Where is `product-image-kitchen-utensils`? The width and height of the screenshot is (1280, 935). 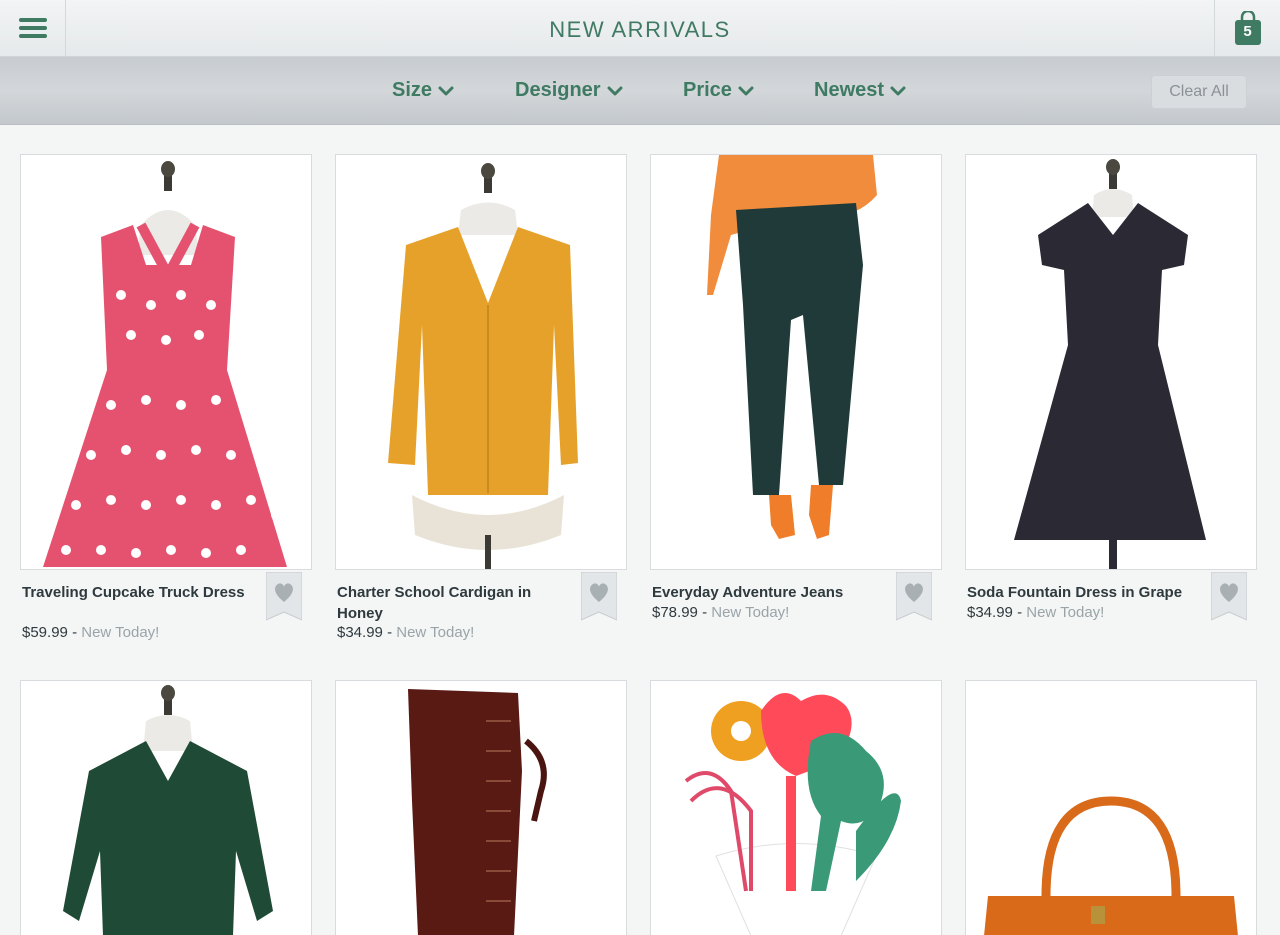
product-image-kitchen-utensils is located at coordinates (796, 807).